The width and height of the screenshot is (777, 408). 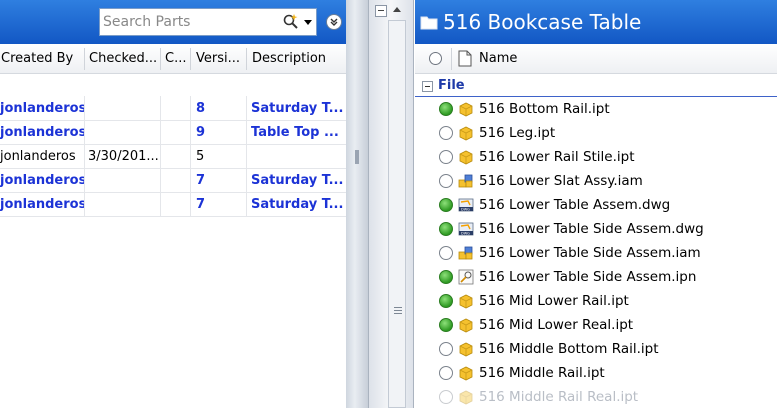 I want to click on file-name: 516 Middle Rail.ipt, so click(x=542, y=373).